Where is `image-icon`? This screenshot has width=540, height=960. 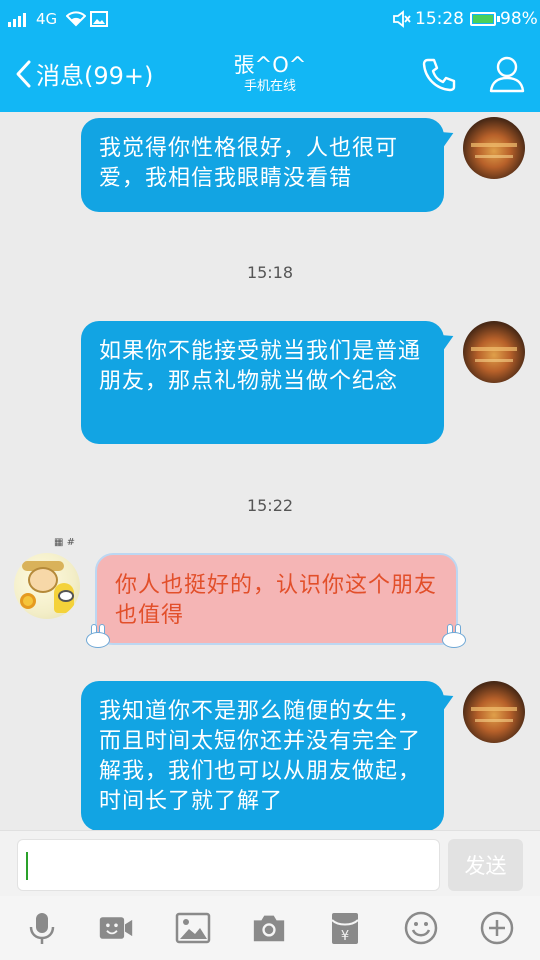 image-icon is located at coordinates (193, 928).